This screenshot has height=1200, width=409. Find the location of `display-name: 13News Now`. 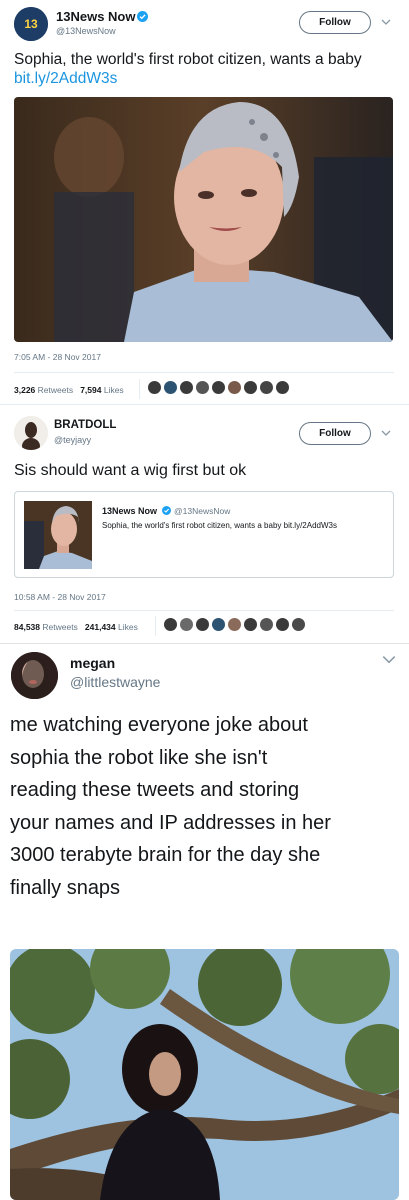

display-name: 13News Now is located at coordinates (95, 16).